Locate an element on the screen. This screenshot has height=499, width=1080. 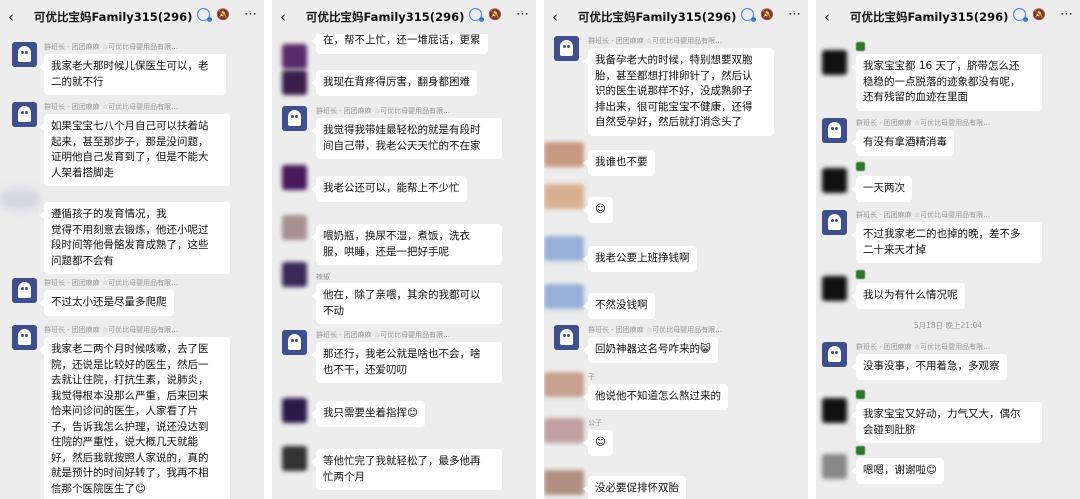
message-bubble: 不过我家老二的也掉的晚，差不多 二十来天才掉 is located at coordinates (946, 242).